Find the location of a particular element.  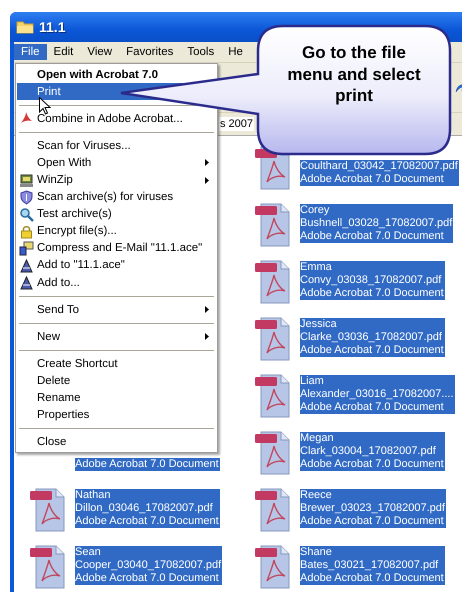

file-label: Reece Brewer_03023_17082007.pdf Adobe Acrobat 7.0 Document is located at coordinates (373, 508).